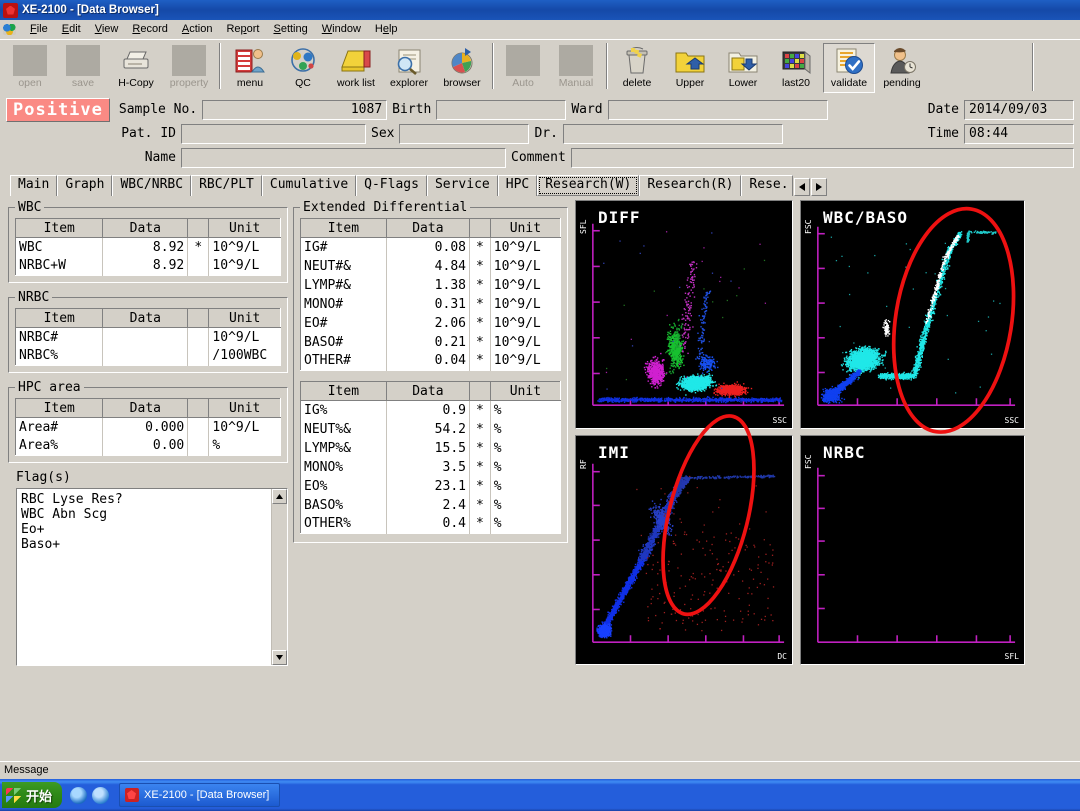 The width and height of the screenshot is (1080, 811). What do you see at coordinates (914, 558) in the screenshot?
I see `axis-ticks` at bounding box center [914, 558].